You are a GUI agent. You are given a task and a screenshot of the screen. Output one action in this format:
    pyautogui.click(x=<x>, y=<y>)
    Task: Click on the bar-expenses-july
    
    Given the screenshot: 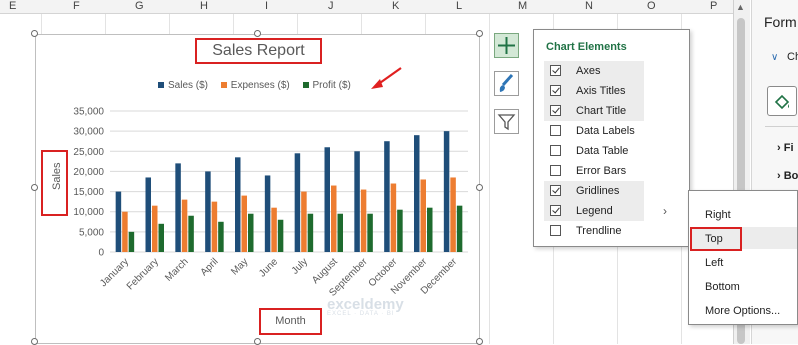 What is the action you would take?
    pyautogui.click(x=304, y=221)
    